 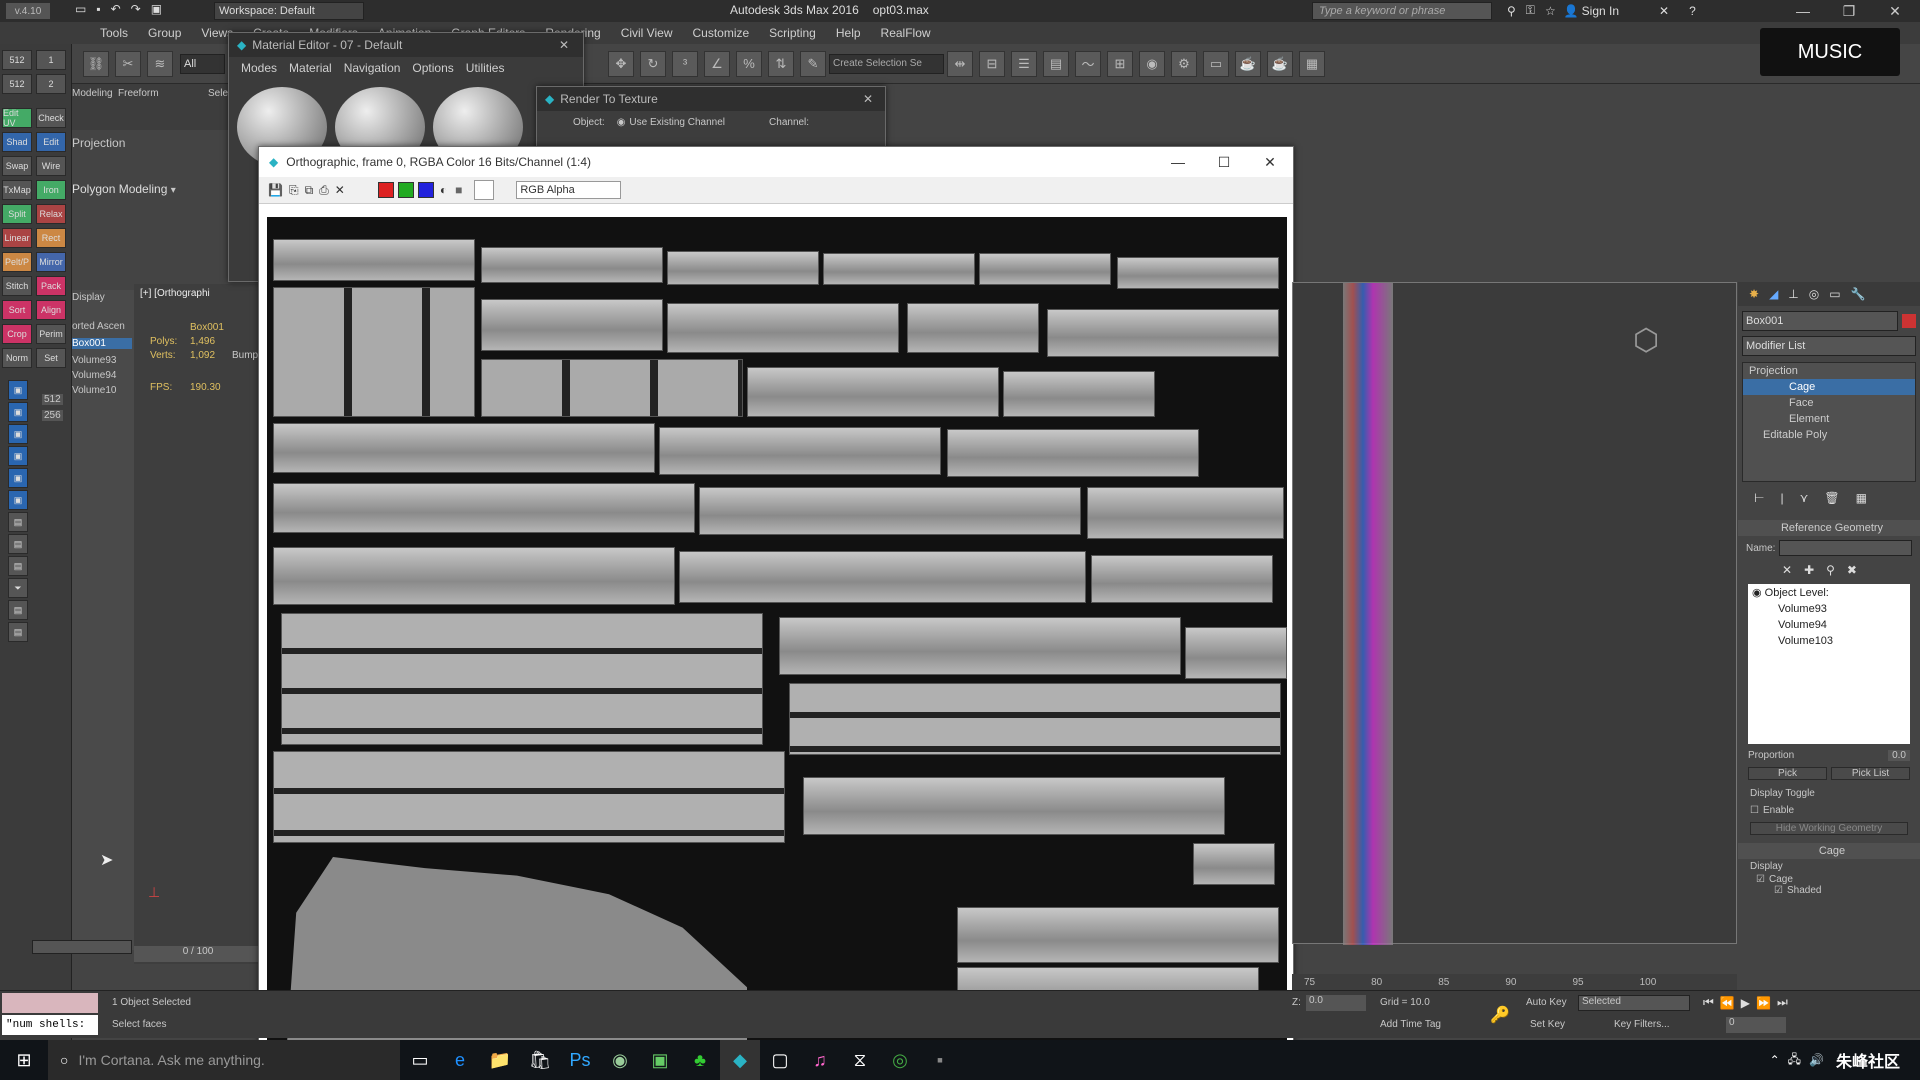 What do you see at coordinates (813, 63) in the screenshot?
I see `edit-named-selection-icon: ✎` at bounding box center [813, 63].